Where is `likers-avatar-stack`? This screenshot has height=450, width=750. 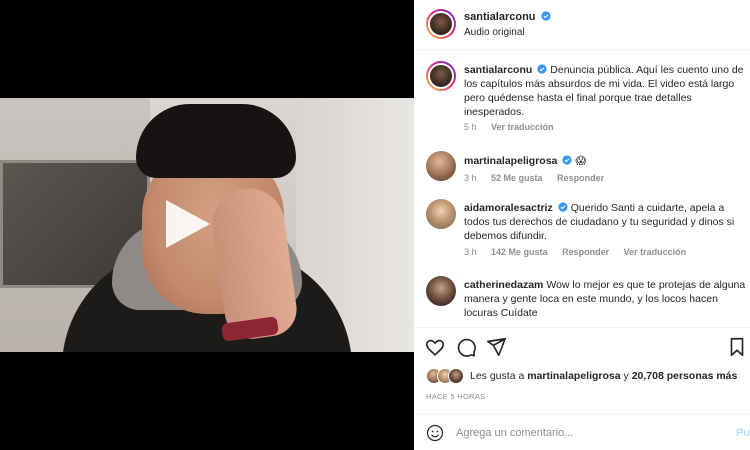 likers-avatar-stack is located at coordinates (446, 376).